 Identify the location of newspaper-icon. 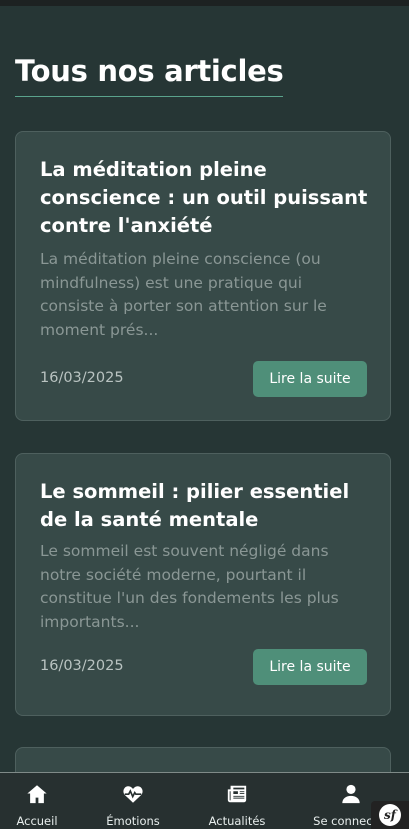
(237, 794).